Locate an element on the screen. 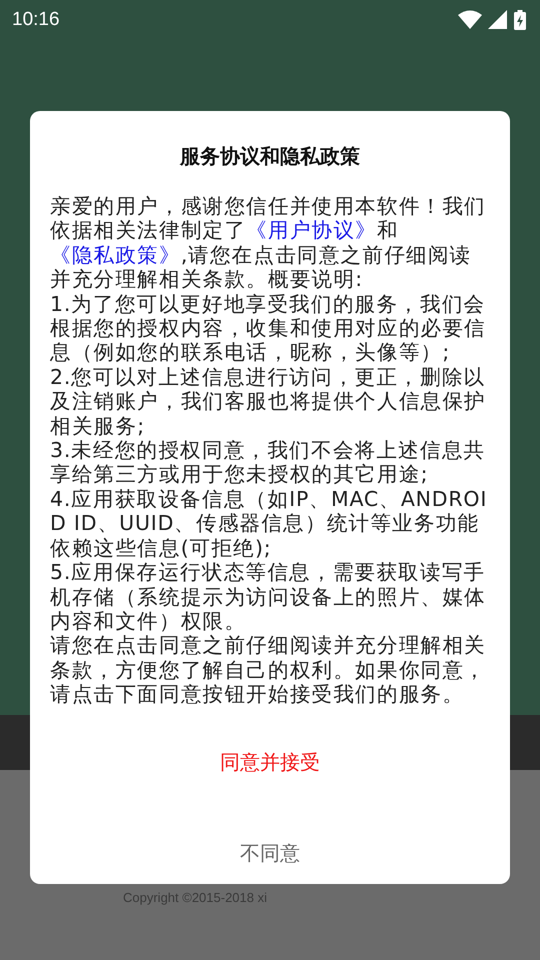 The height and width of the screenshot is (960, 540). dialog-title: 服务协议和隐私政策 is located at coordinates (269, 156).